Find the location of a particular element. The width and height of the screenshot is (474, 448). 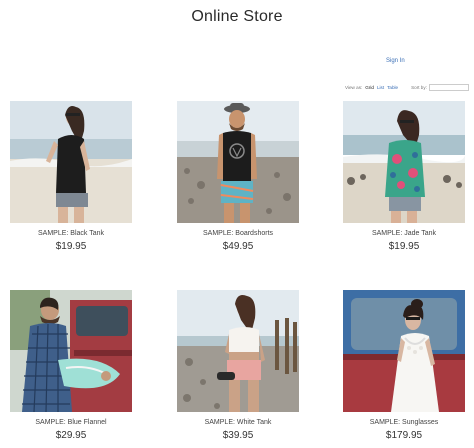

product-price: $179.95 is located at coordinates (404, 435).